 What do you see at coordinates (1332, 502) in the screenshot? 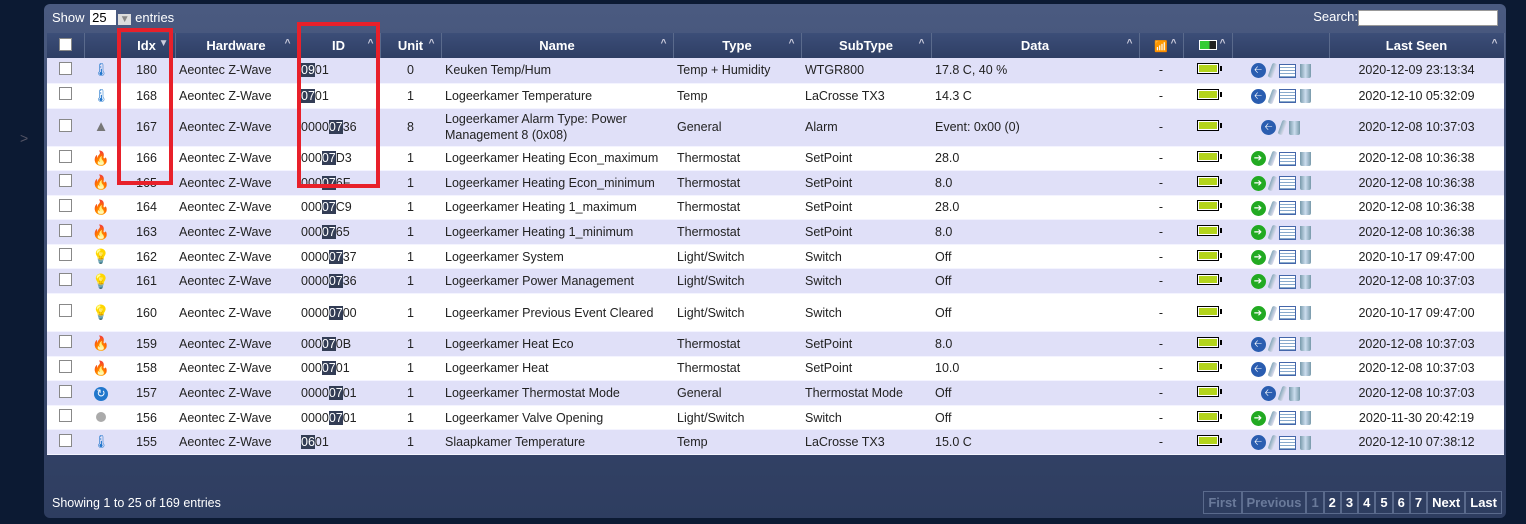
I see `pager-2: 2` at bounding box center [1332, 502].